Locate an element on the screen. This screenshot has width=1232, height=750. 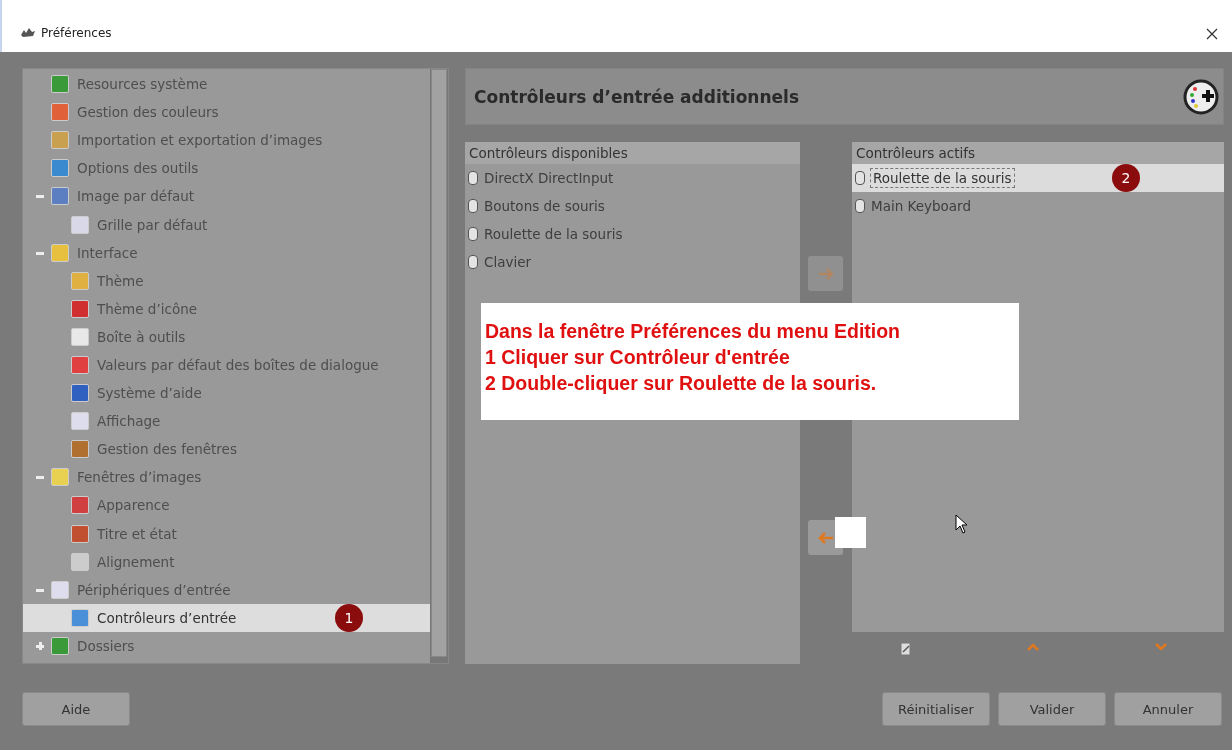
step-badge: 2 is located at coordinates (1126, 178).